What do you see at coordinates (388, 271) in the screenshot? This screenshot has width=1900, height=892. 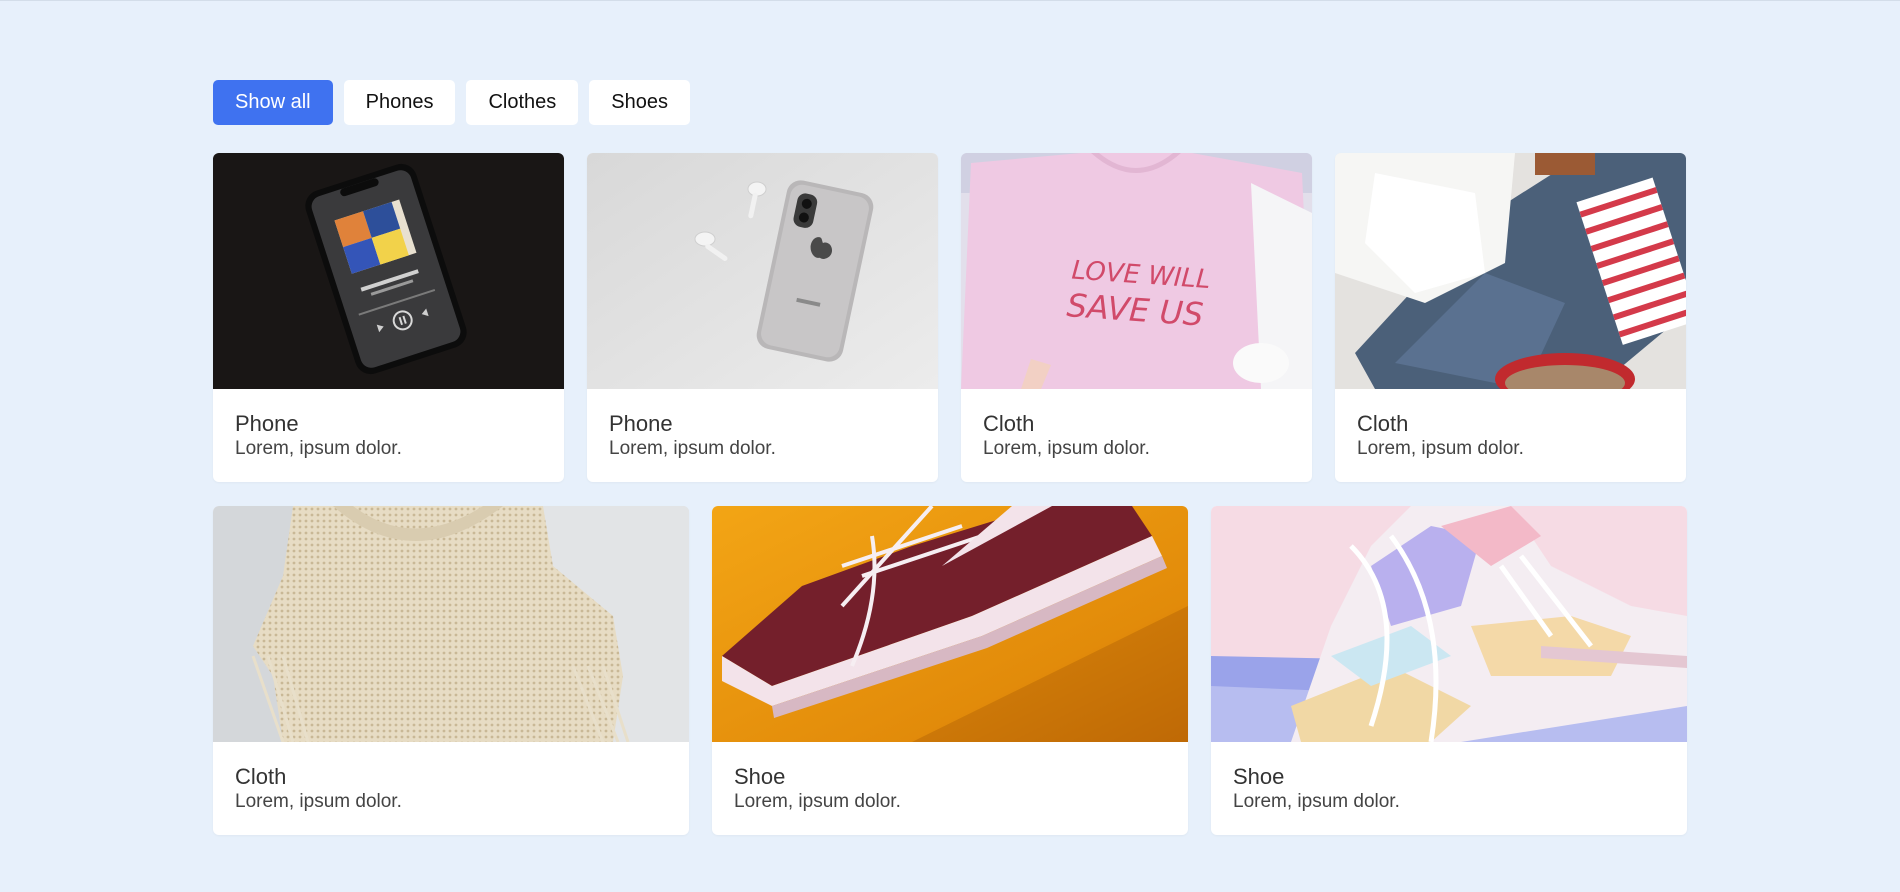 I see `phone-music-player-image` at bounding box center [388, 271].